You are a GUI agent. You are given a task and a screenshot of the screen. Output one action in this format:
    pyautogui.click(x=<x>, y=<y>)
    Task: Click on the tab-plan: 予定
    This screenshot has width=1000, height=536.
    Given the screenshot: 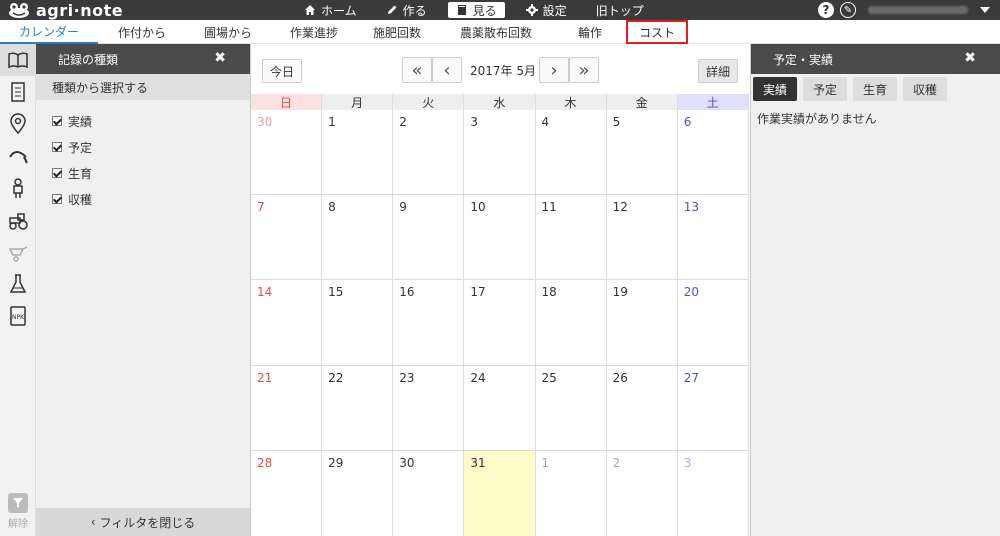 What is the action you would take?
    pyautogui.click(x=825, y=89)
    